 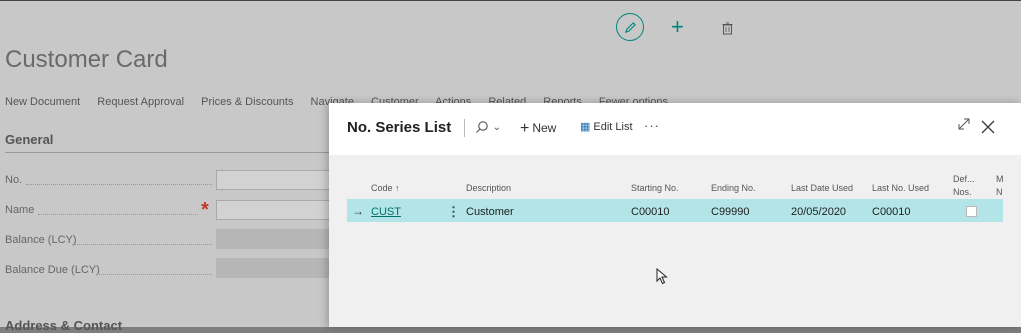 What do you see at coordinates (497, 127) in the screenshot?
I see `chevron-down-icon: ⌄` at bounding box center [497, 127].